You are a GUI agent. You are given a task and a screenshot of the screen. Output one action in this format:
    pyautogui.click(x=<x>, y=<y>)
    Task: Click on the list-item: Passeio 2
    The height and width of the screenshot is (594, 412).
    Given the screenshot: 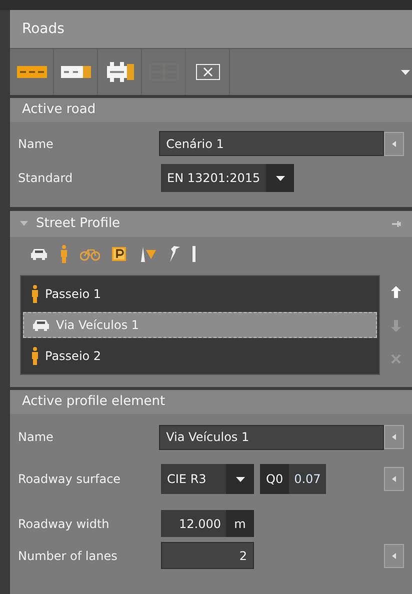 What is the action you would take?
    pyautogui.click(x=200, y=356)
    